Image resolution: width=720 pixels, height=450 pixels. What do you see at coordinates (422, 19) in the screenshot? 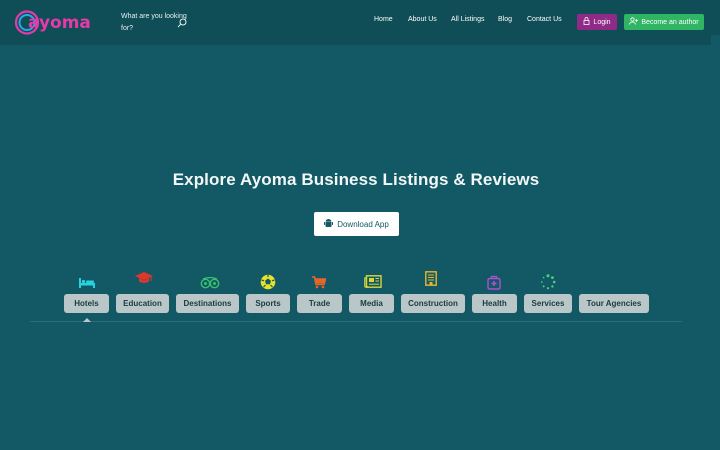
I see `nav-about-us: About Us` at bounding box center [422, 19].